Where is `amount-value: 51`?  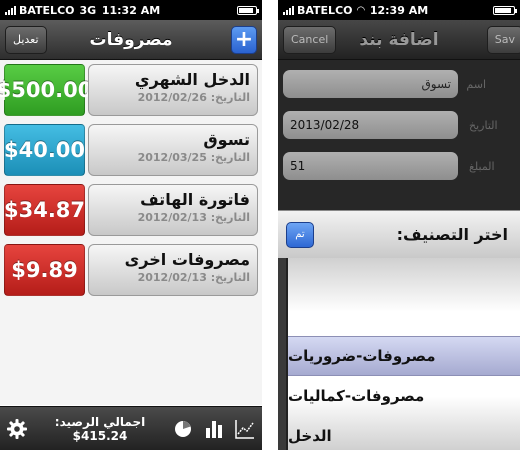
amount-value: 51 is located at coordinates (298, 166).